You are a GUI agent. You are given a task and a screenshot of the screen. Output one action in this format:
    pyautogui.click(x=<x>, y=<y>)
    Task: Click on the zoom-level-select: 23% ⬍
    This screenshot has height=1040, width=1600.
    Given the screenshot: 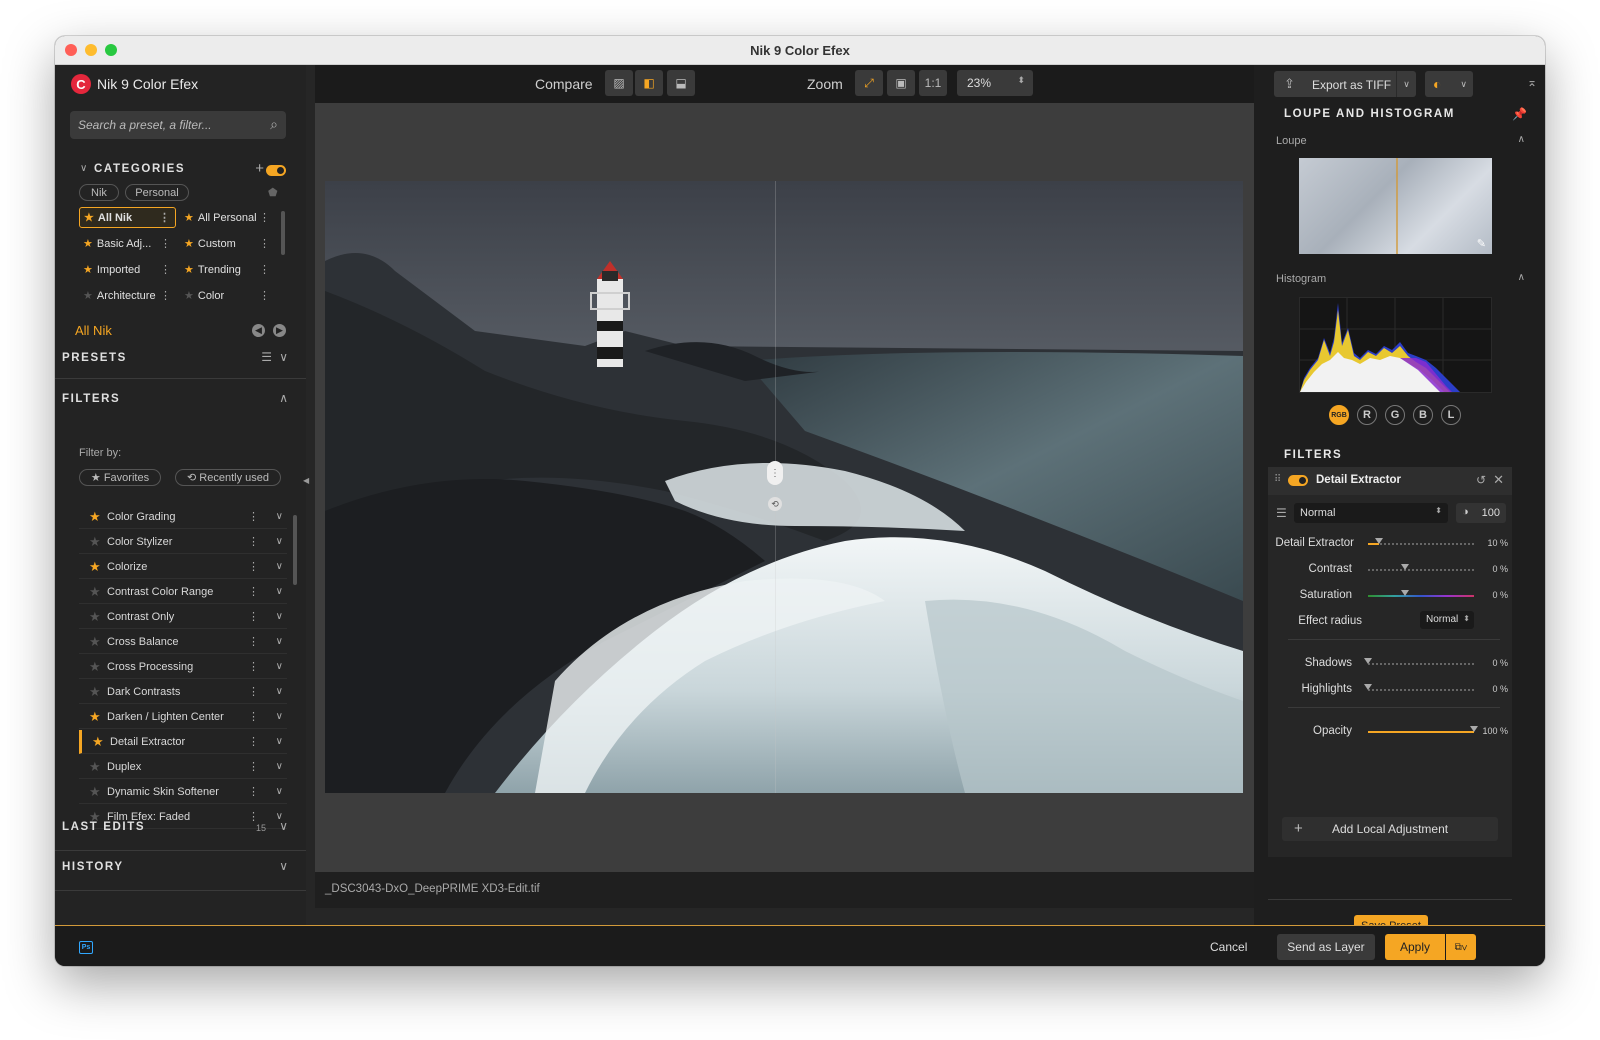 What is the action you would take?
    pyautogui.click(x=995, y=83)
    